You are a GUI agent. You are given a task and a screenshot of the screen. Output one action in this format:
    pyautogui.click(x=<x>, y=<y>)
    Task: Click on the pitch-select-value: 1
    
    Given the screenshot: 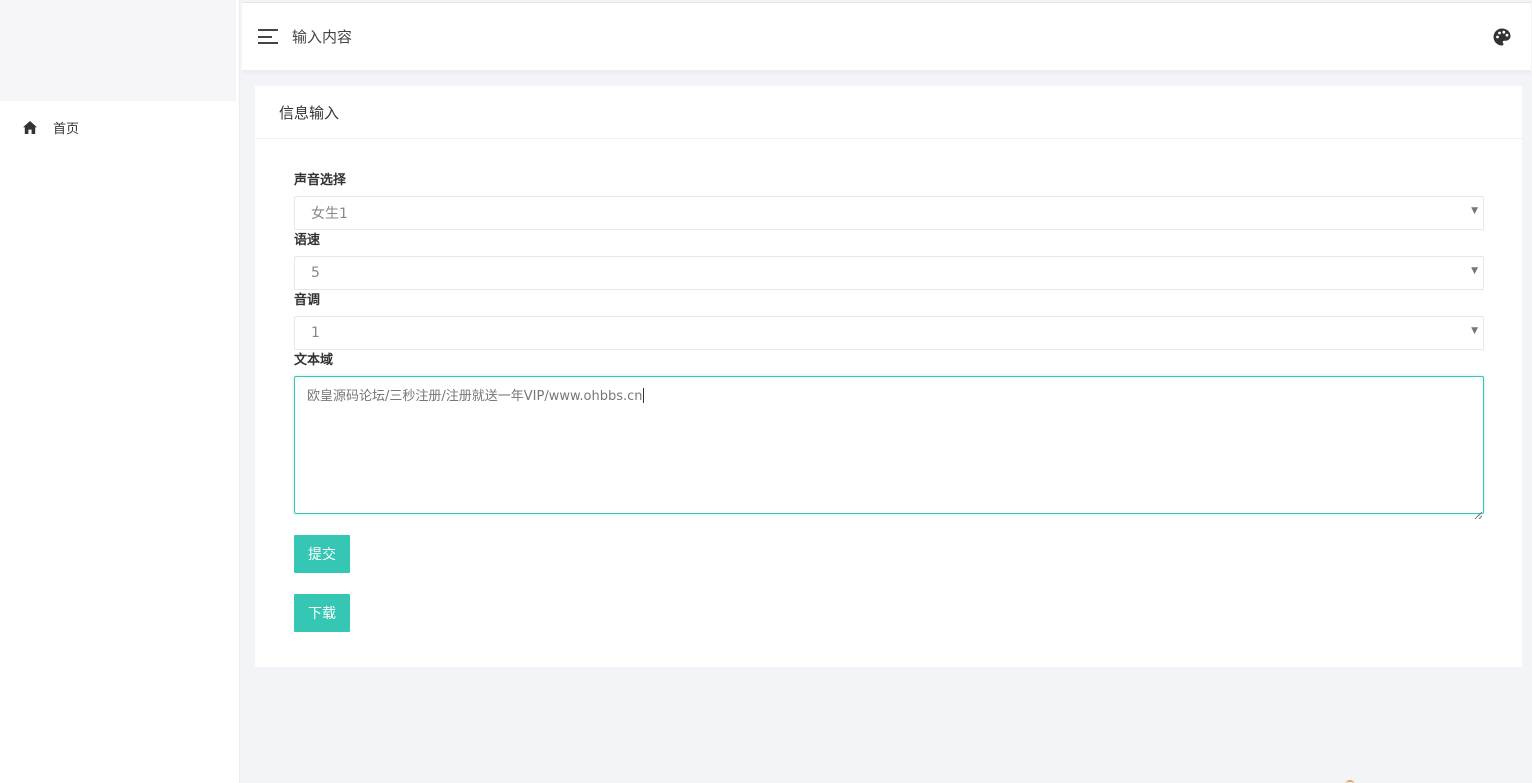 What is the action you would take?
    pyautogui.click(x=315, y=333)
    